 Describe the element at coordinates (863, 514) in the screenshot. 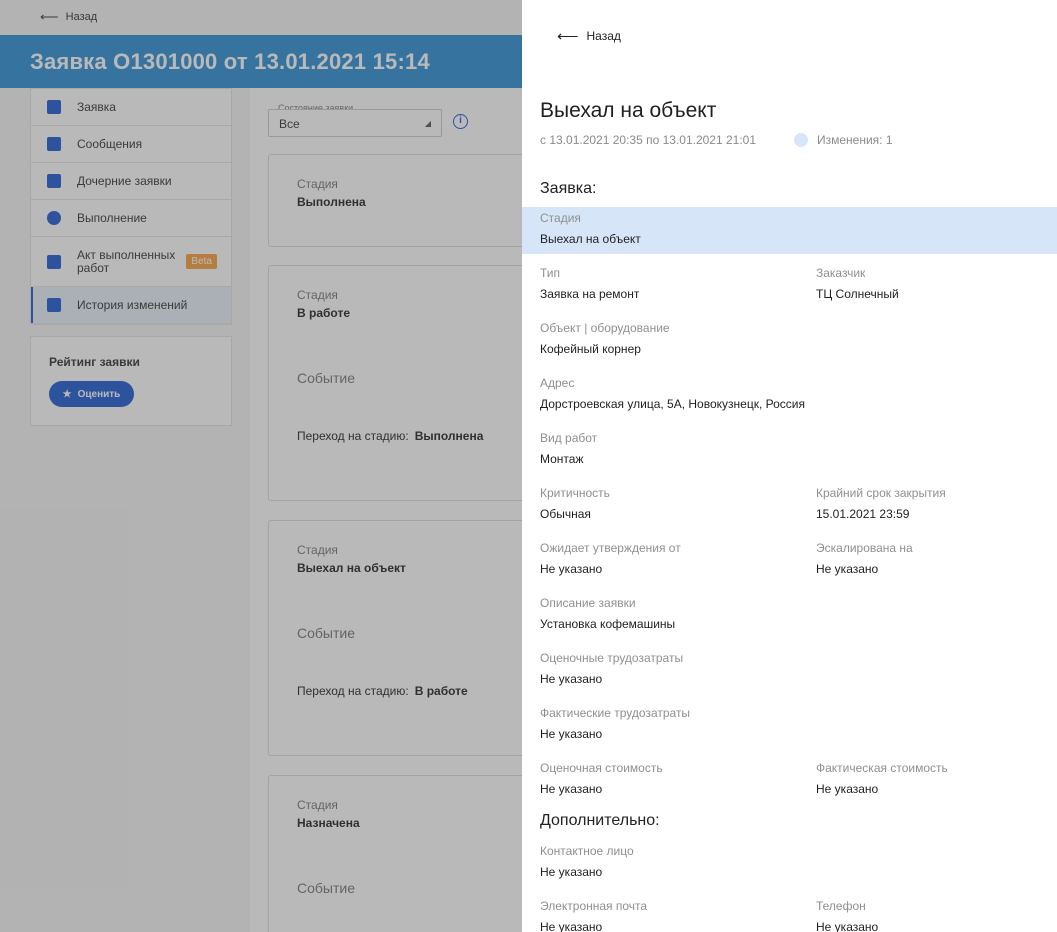

I see `field-value: 15.01.2021 23:59` at that location.